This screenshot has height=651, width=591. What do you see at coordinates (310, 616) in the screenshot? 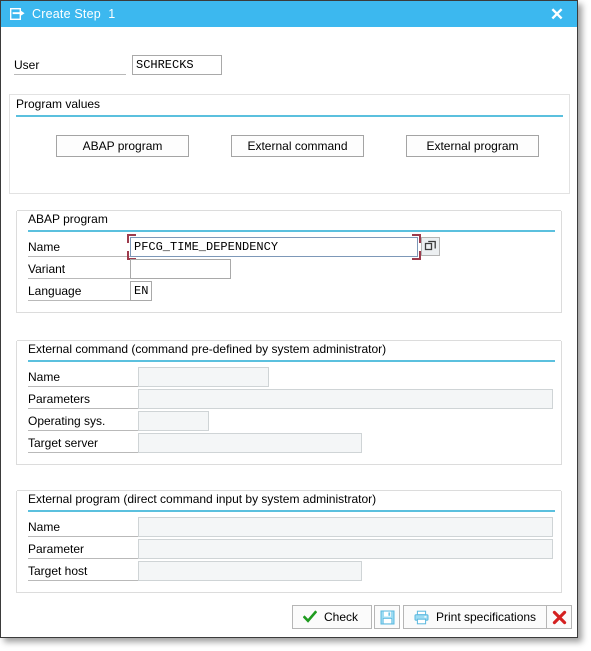
I see `green-check-icon` at bounding box center [310, 616].